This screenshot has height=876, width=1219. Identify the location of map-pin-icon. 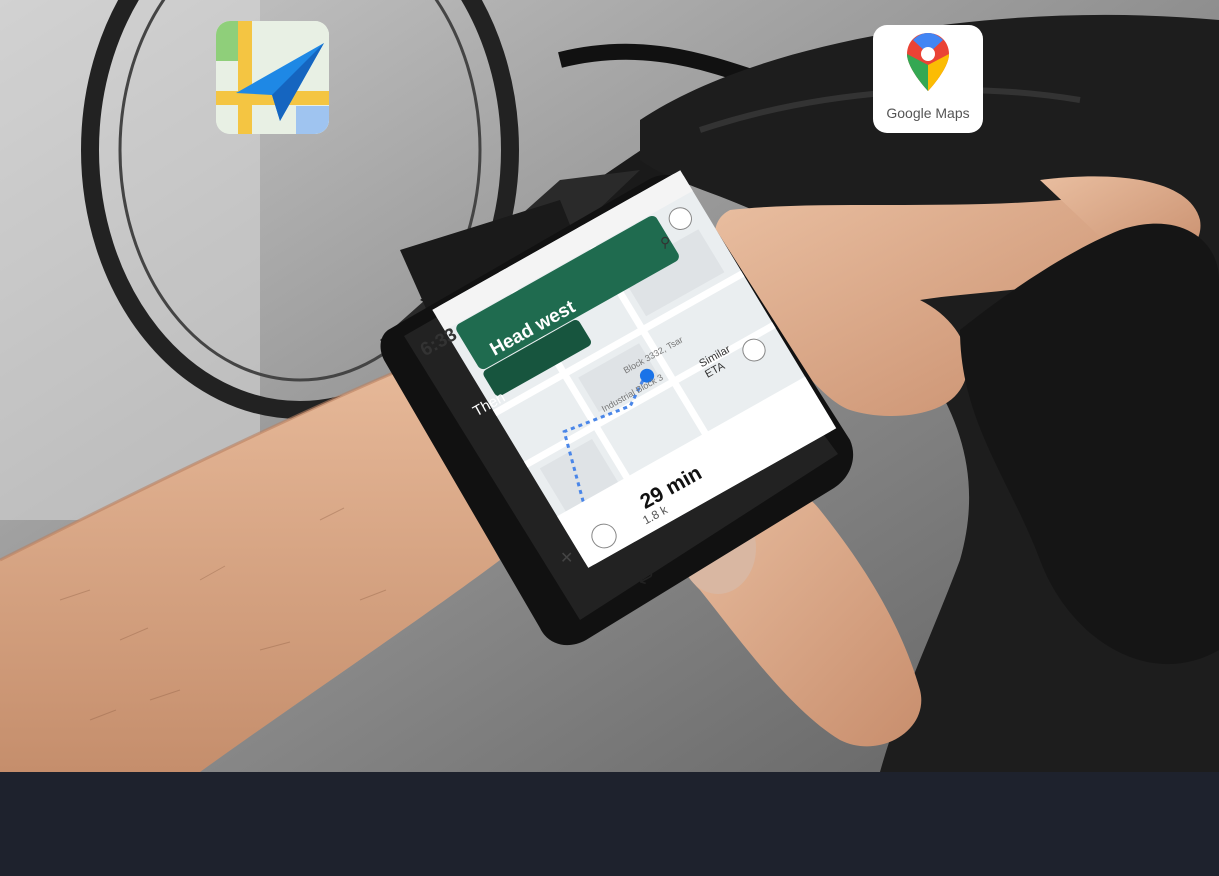
(928, 62).